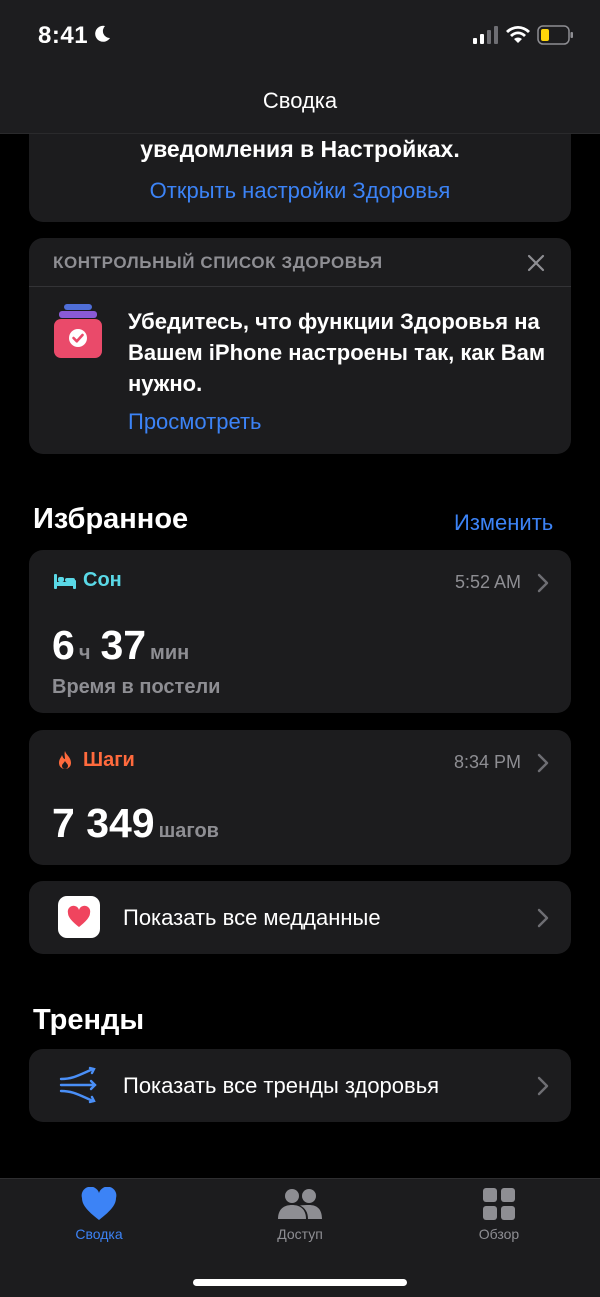  I want to click on favorites-title: Избранное, so click(111, 519).